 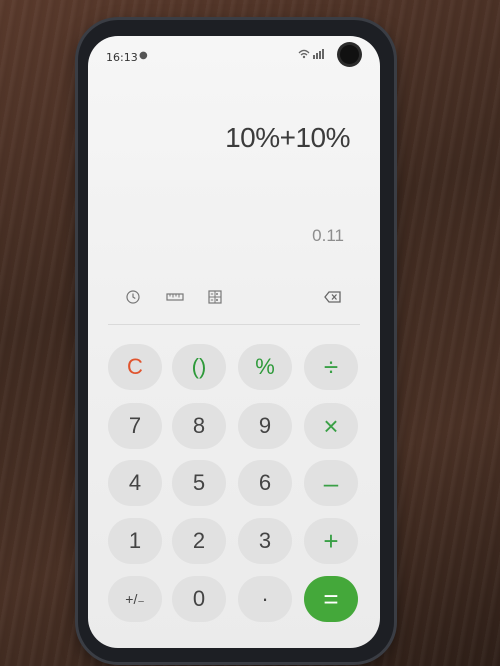 I want to click on digit-7-button: 7, so click(x=135, y=426).